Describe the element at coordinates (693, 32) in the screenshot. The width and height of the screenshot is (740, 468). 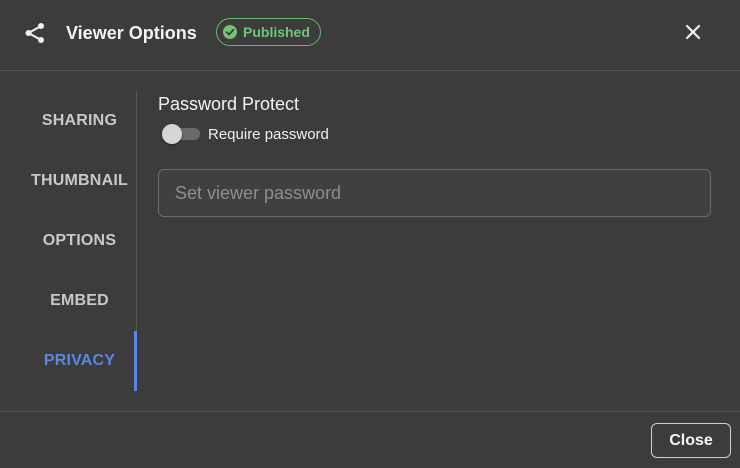
I see `close-icon` at that location.